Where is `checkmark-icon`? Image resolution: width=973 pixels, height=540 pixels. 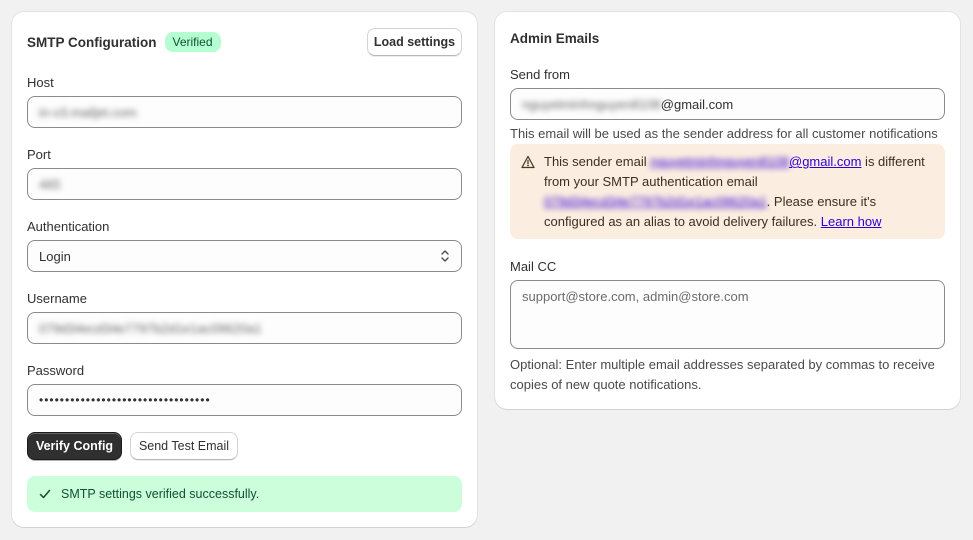 checkmark-icon is located at coordinates (45, 494).